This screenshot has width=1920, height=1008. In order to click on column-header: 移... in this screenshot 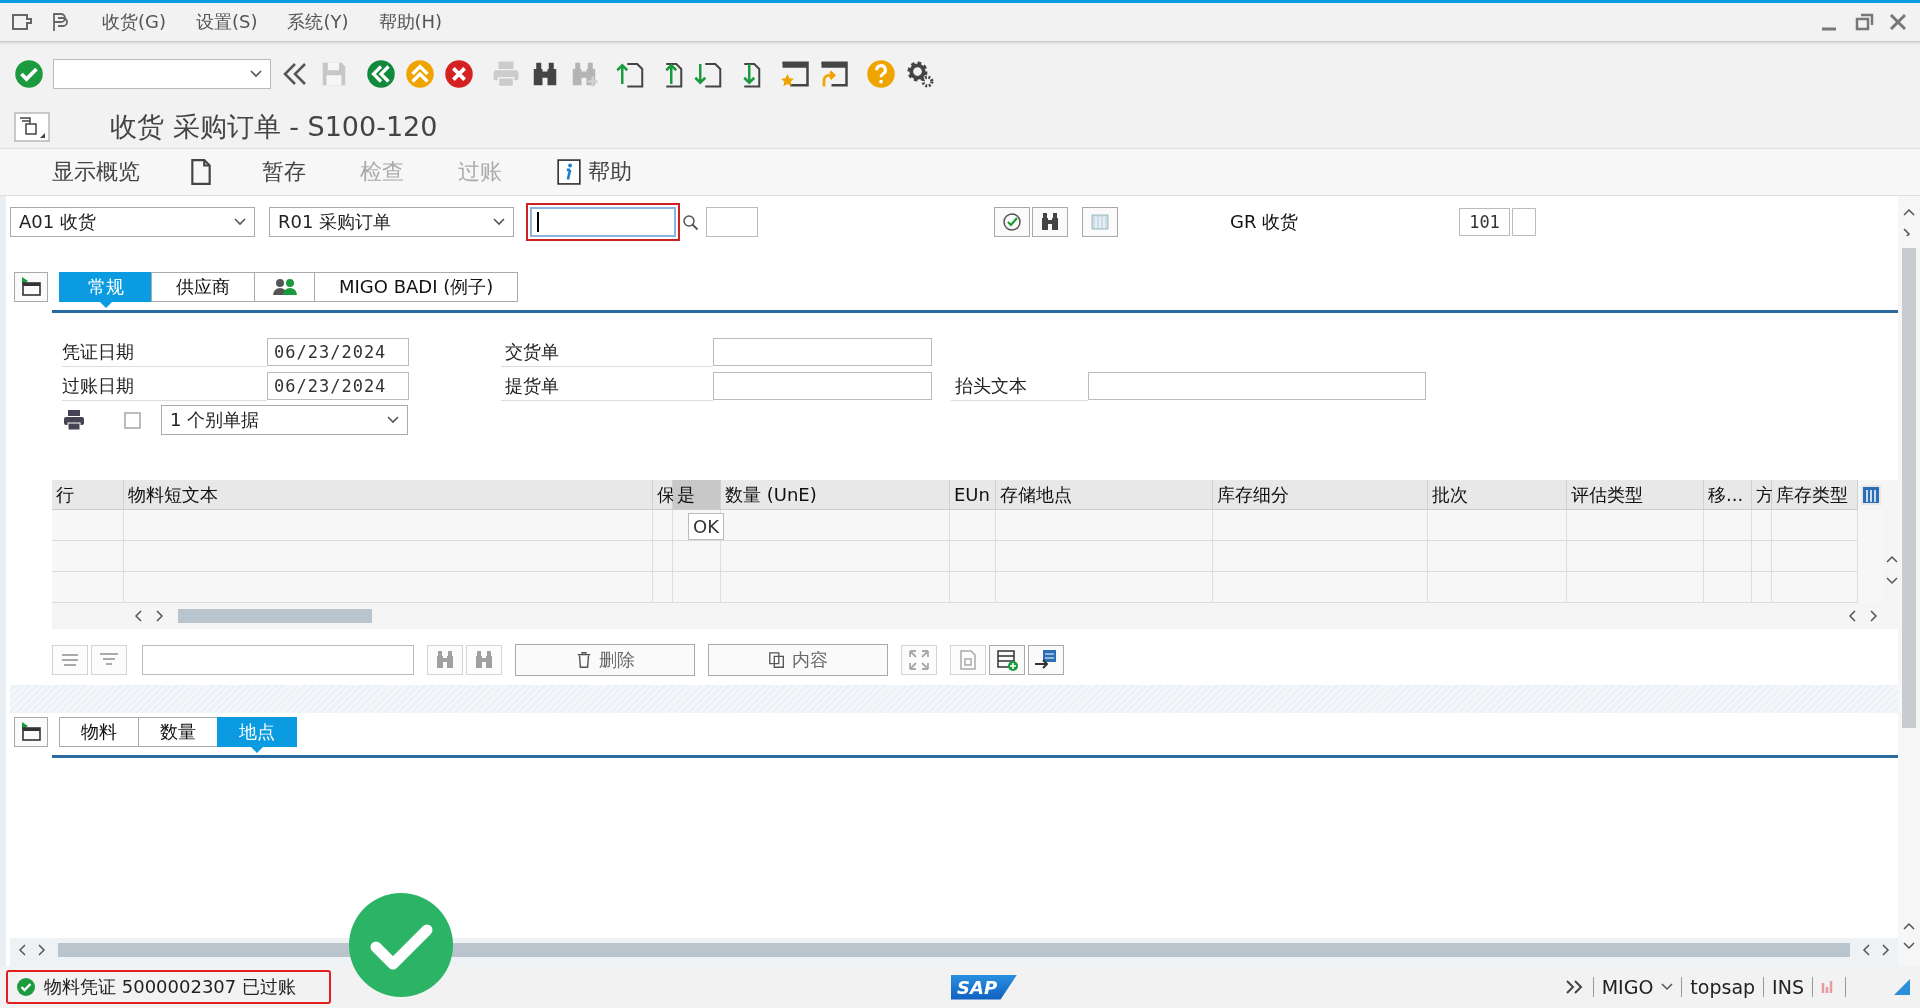, I will do `click(1728, 495)`.